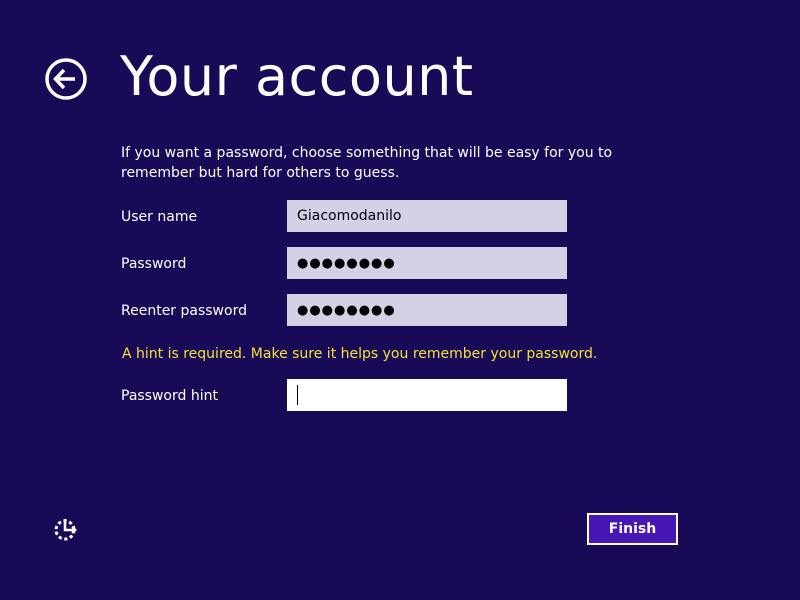  I want to click on back-button, so click(66, 79).